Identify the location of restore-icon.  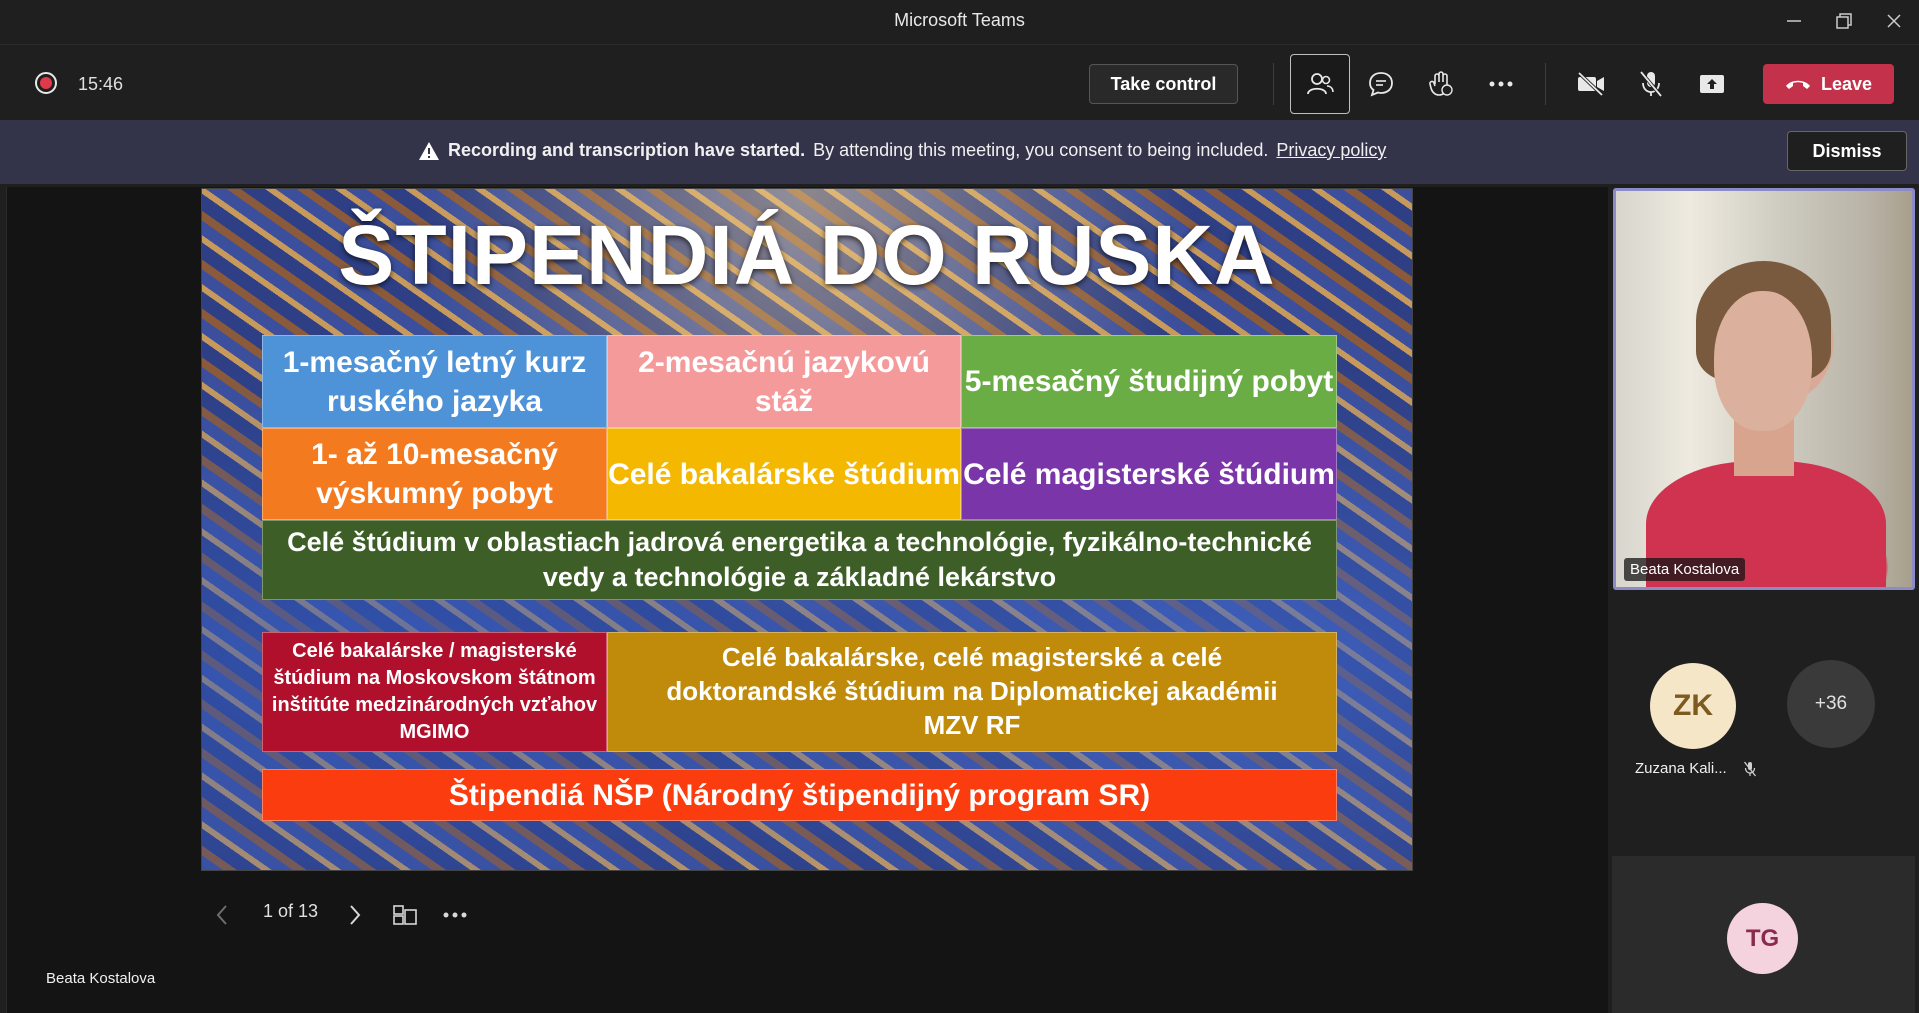
(1844, 21).